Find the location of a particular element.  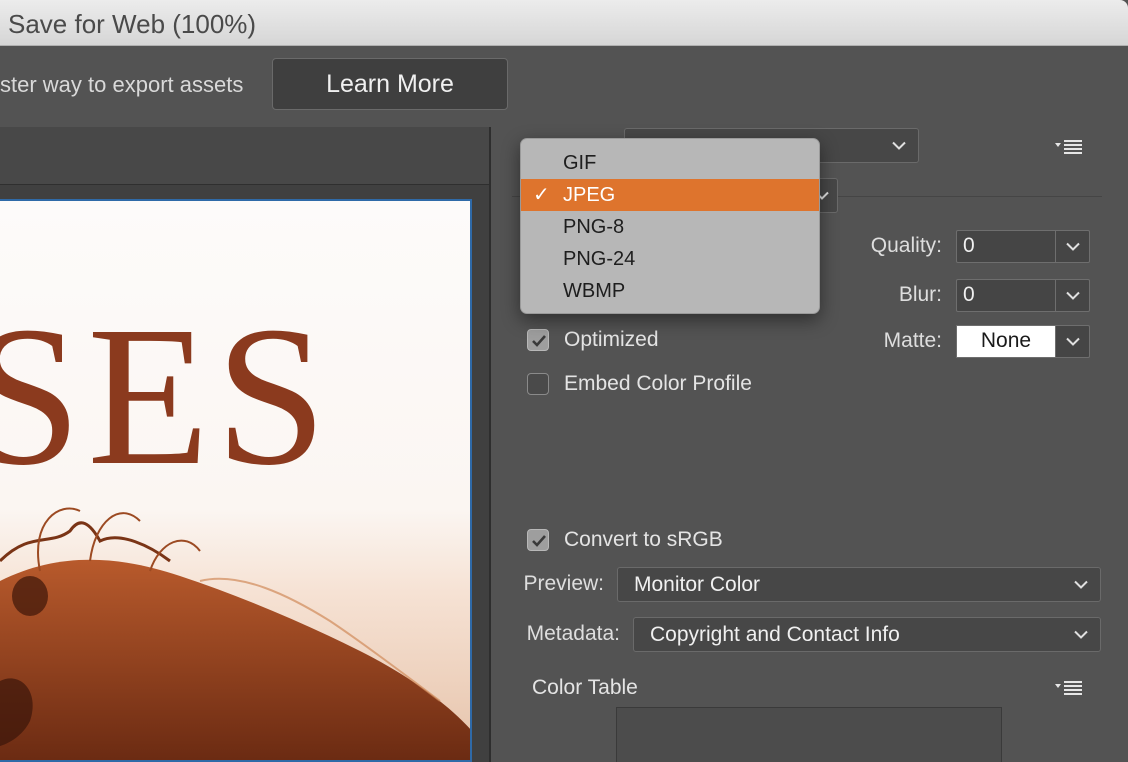

menu-item-label: PNG-24 is located at coordinates (599, 259).